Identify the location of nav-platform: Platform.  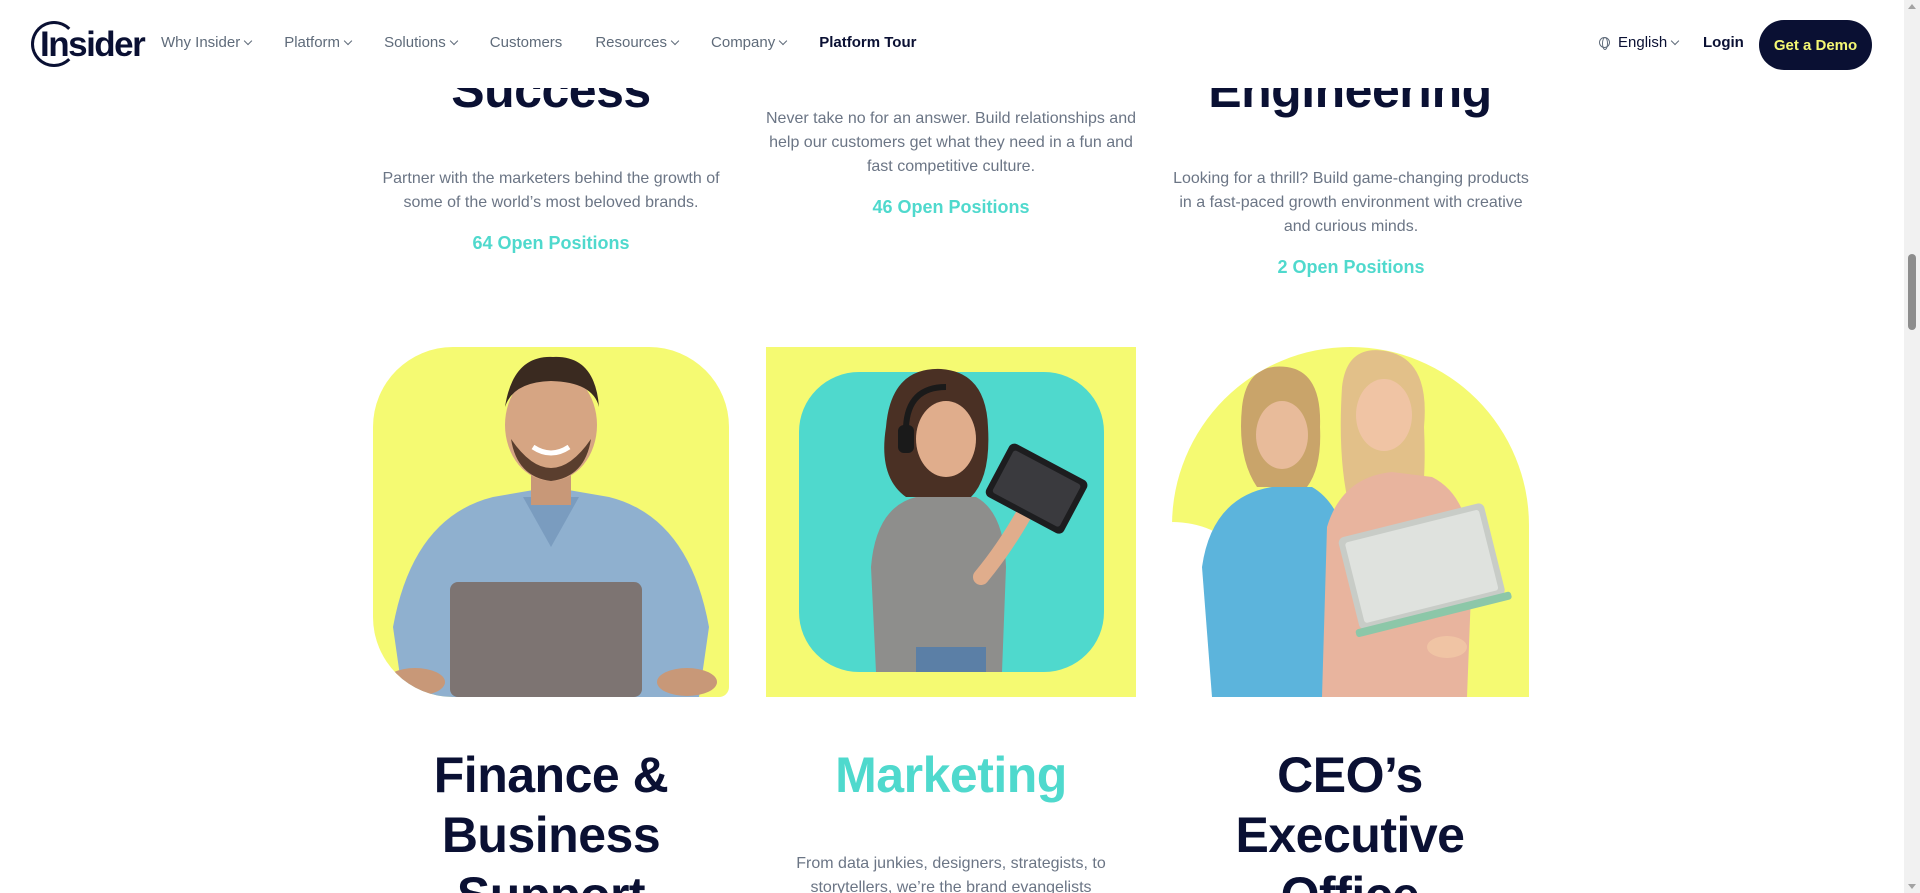
(318, 42).